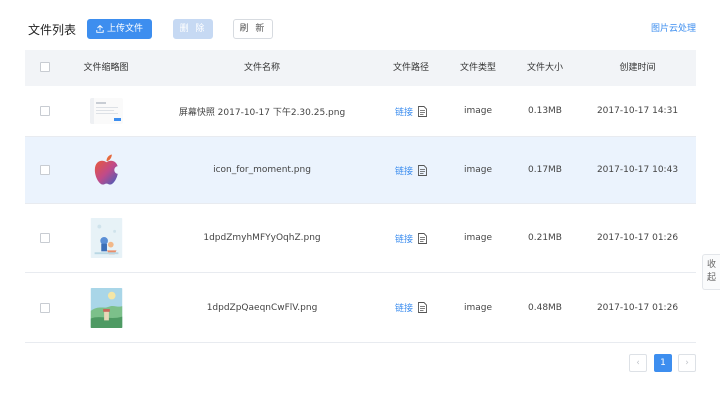  Describe the element at coordinates (262, 307) in the screenshot. I see `file-name: 1dpdZpQaeqnCwFlV.png` at that location.